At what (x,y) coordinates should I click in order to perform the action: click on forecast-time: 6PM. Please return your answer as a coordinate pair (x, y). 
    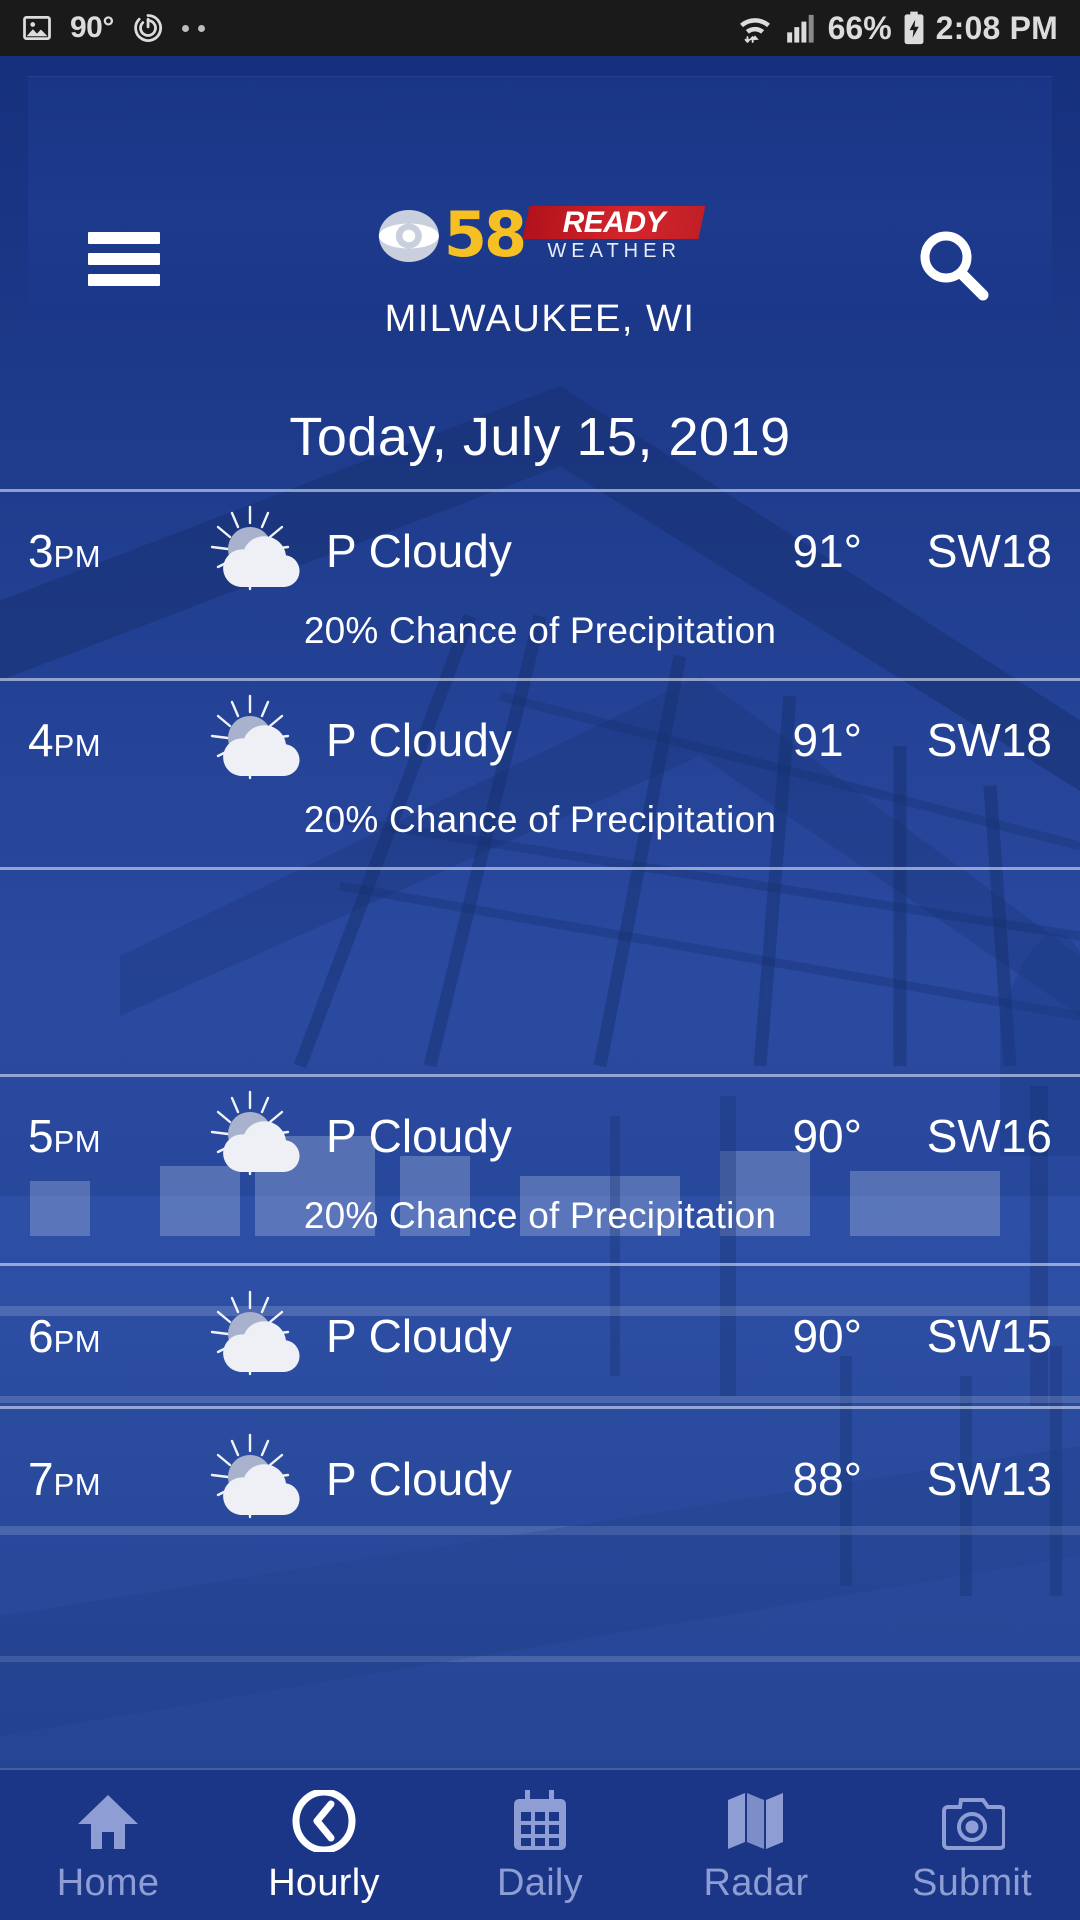
    Looking at the image, I should click on (65, 1336).